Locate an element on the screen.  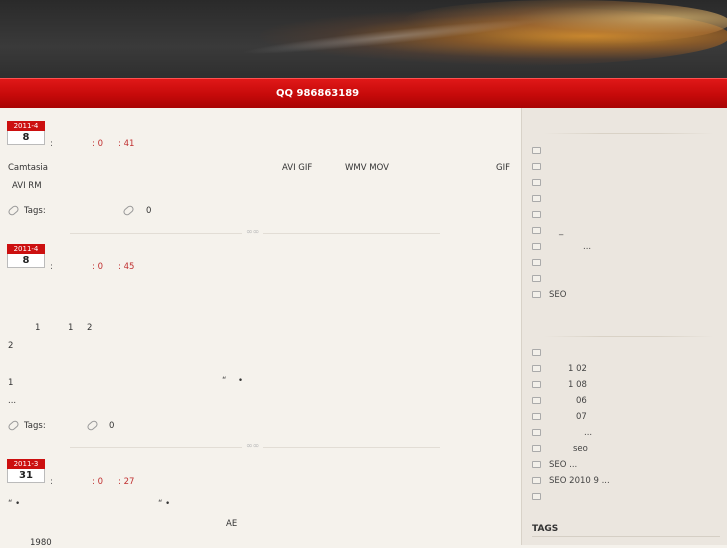
site-header-banner is located at coordinates (363, 39).